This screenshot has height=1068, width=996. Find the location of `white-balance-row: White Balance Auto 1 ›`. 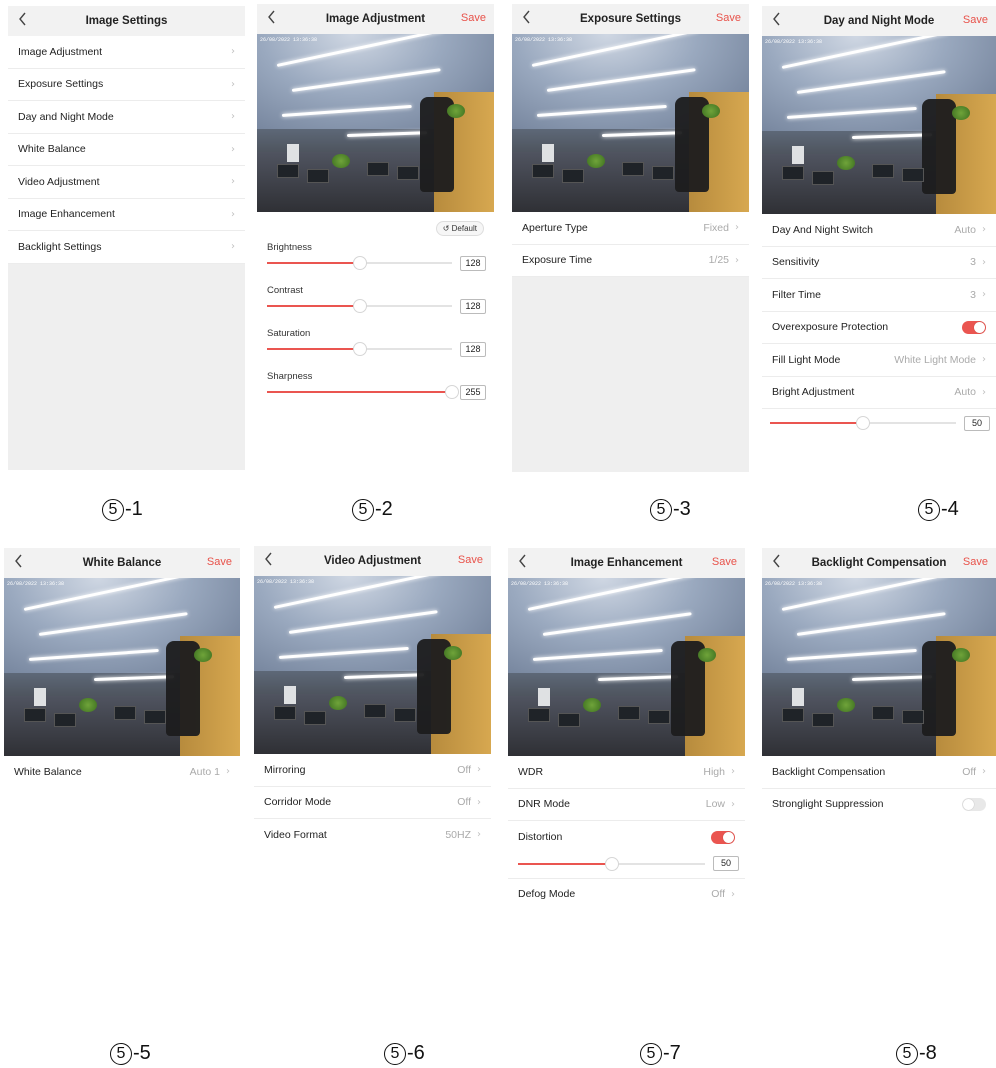

white-balance-row: White Balance Auto 1 › is located at coordinates (122, 772).